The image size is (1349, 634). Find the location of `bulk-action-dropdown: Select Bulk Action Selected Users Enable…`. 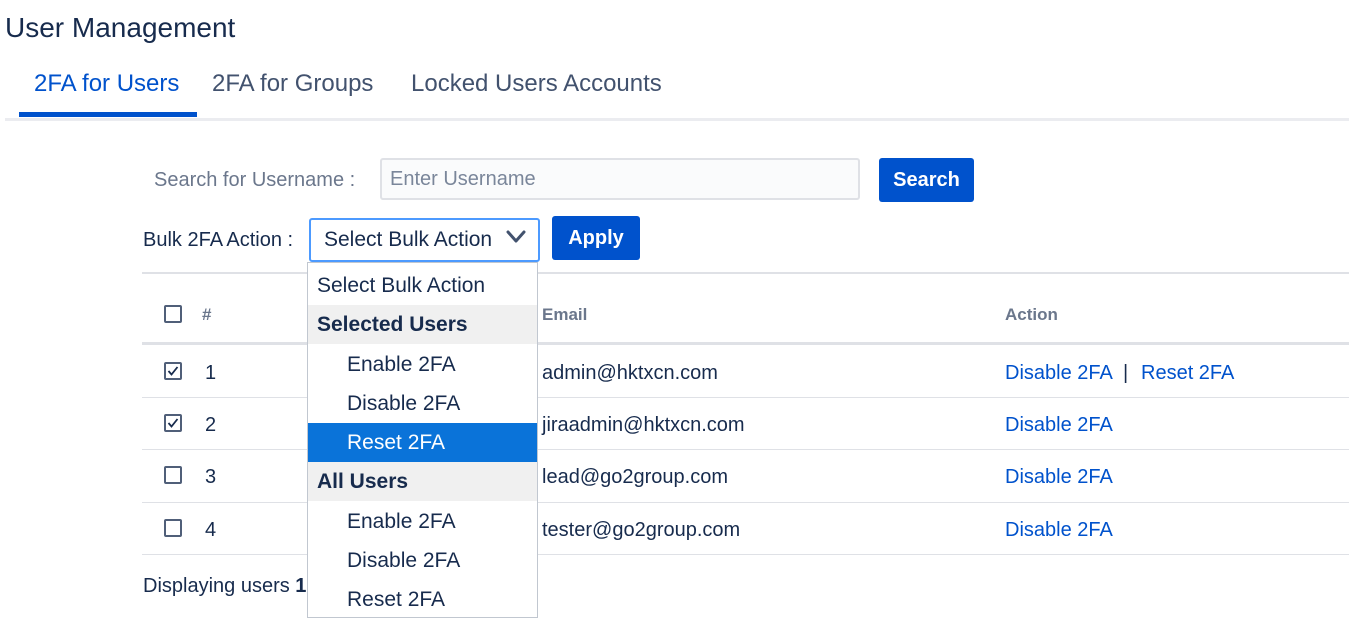

bulk-action-dropdown: Select Bulk Action Selected Users Enable… is located at coordinates (422, 440).